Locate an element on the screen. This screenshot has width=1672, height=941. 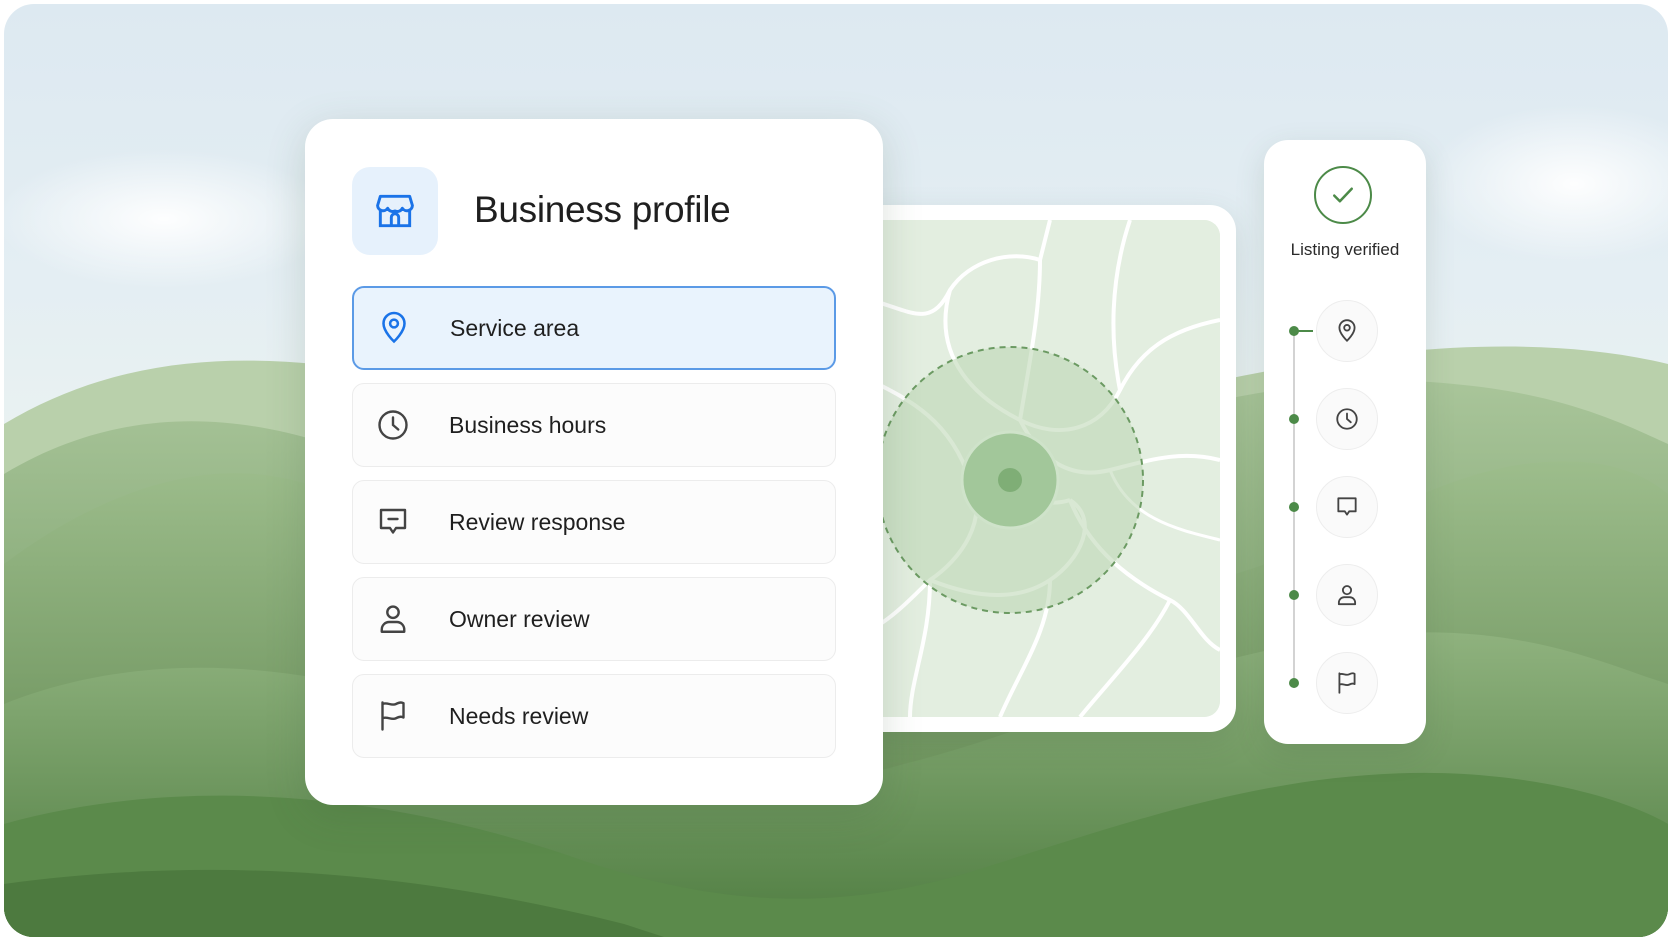
step-hours-button is located at coordinates (1347, 419).